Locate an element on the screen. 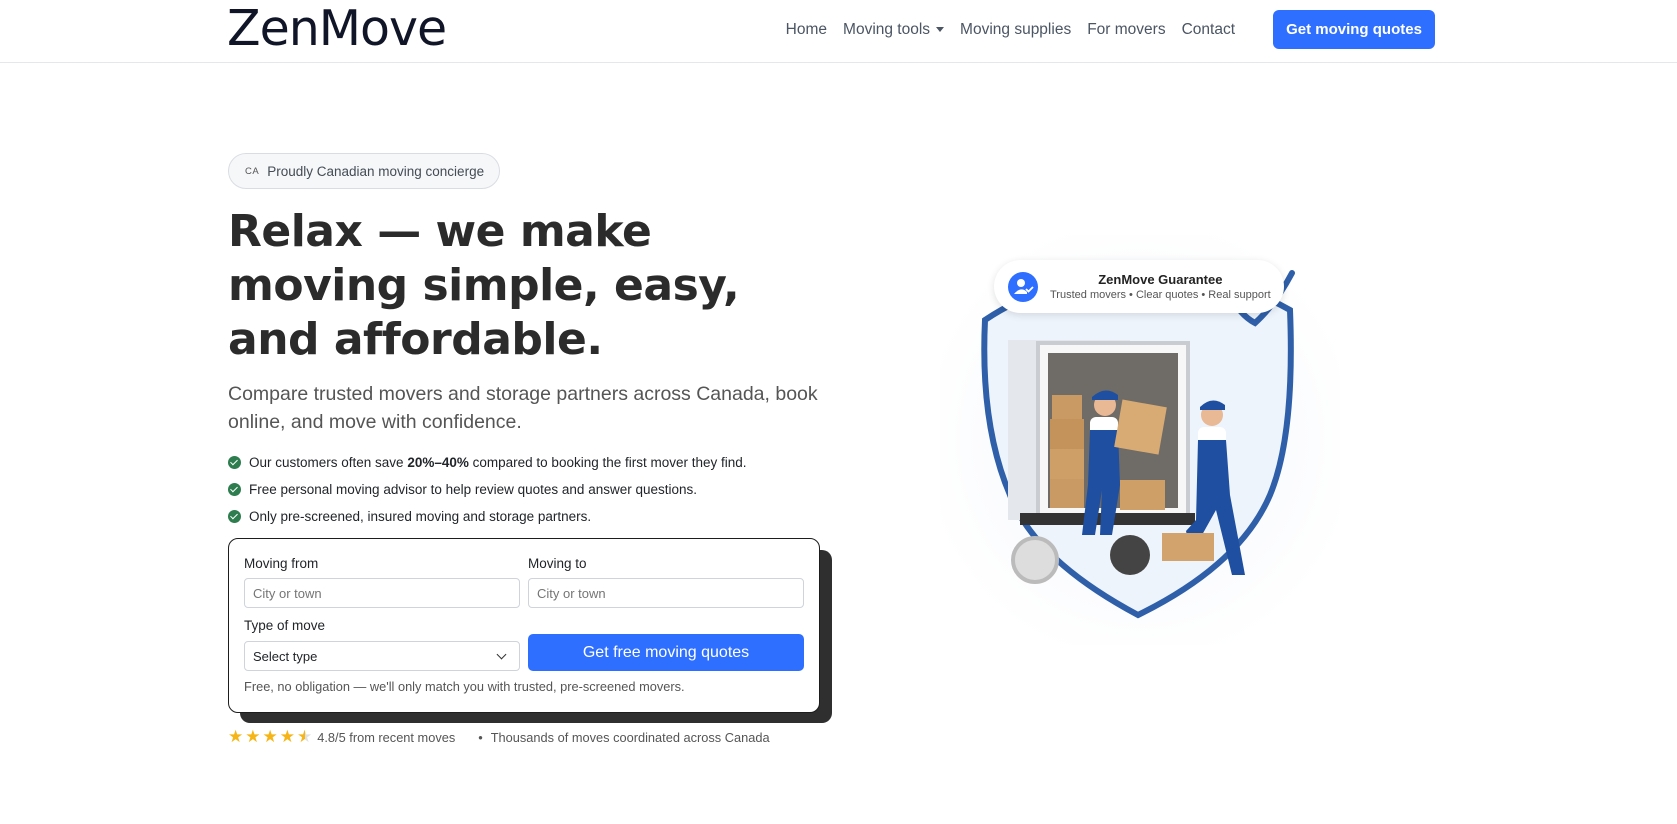 Image resolution: width=1677 pixels, height=824 pixels. user-check-icon is located at coordinates (1023, 286).